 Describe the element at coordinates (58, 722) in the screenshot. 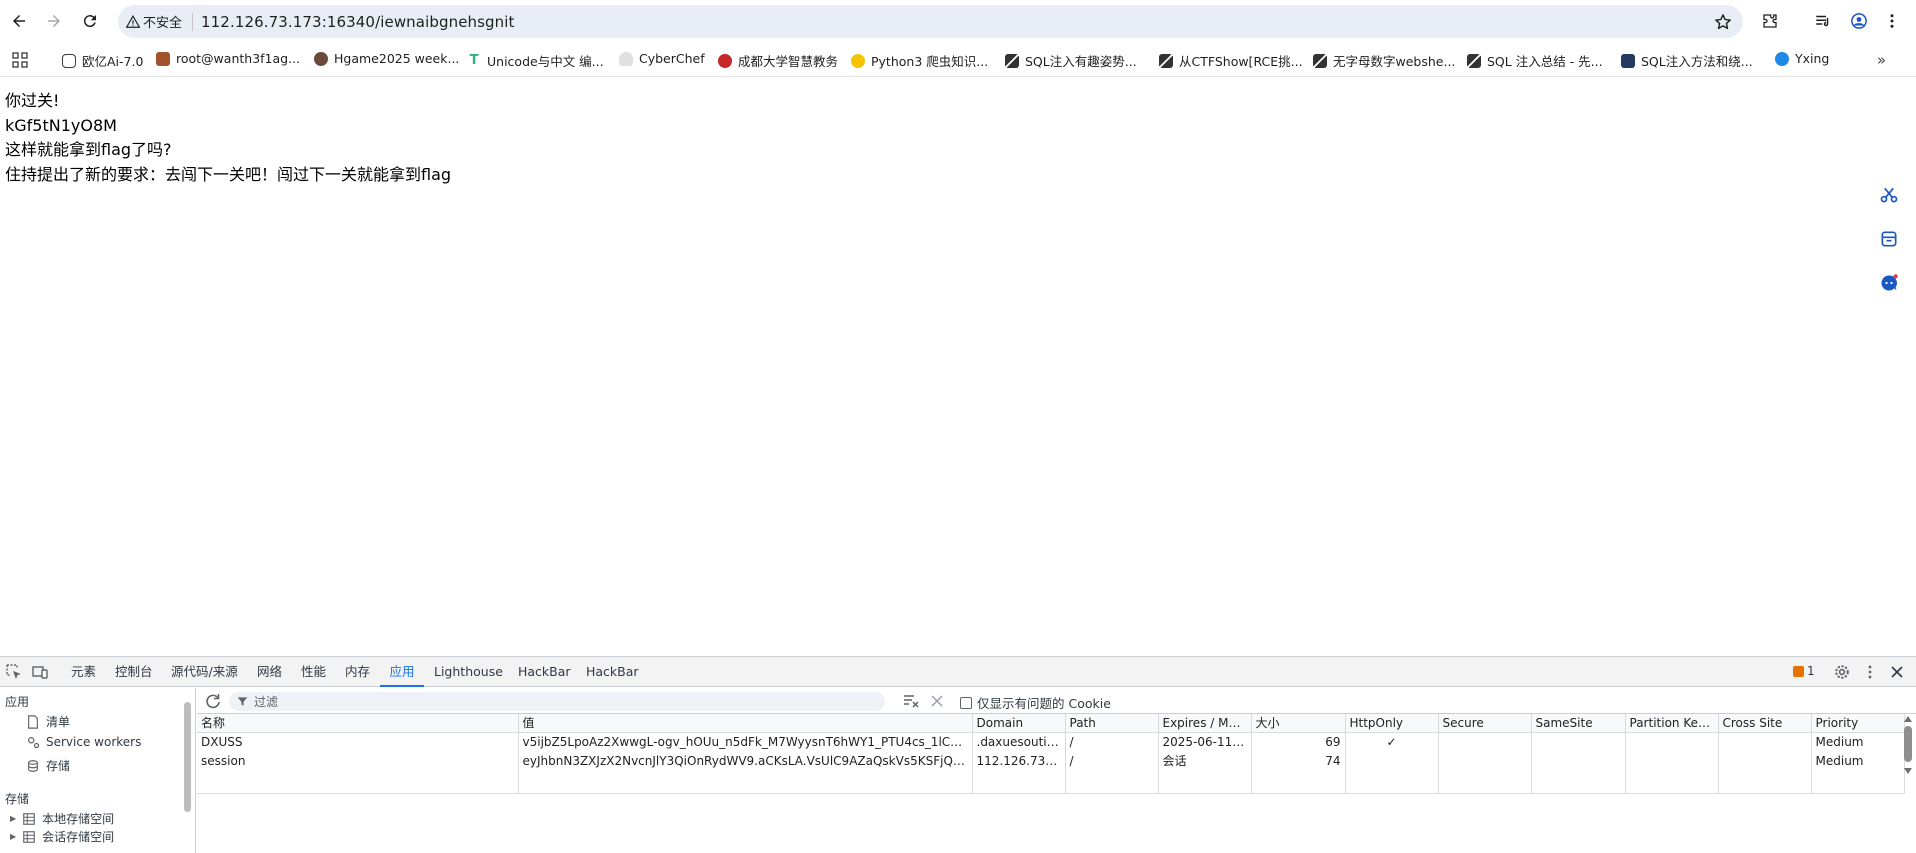

I see `sidebar-item-label: 清单` at that location.